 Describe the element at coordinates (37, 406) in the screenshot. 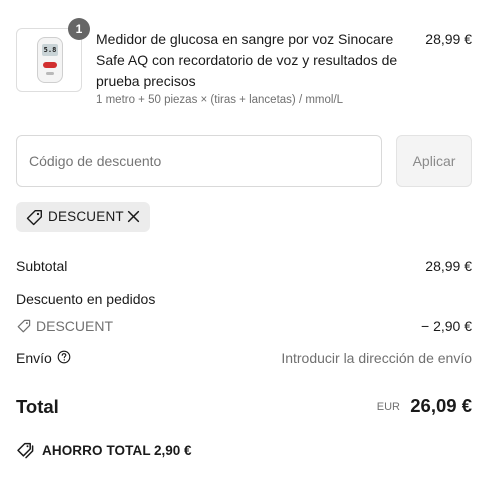

I see `total-label: Total` at that location.